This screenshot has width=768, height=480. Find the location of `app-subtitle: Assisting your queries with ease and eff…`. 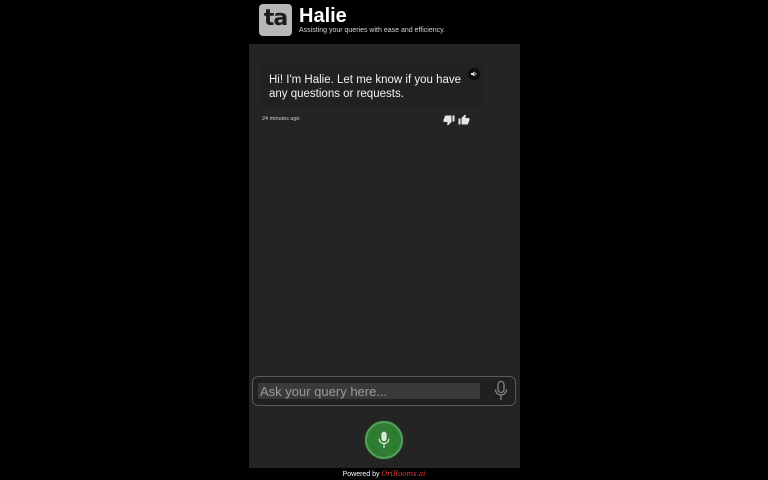

app-subtitle: Assisting your queries with ease and eff… is located at coordinates (372, 30).